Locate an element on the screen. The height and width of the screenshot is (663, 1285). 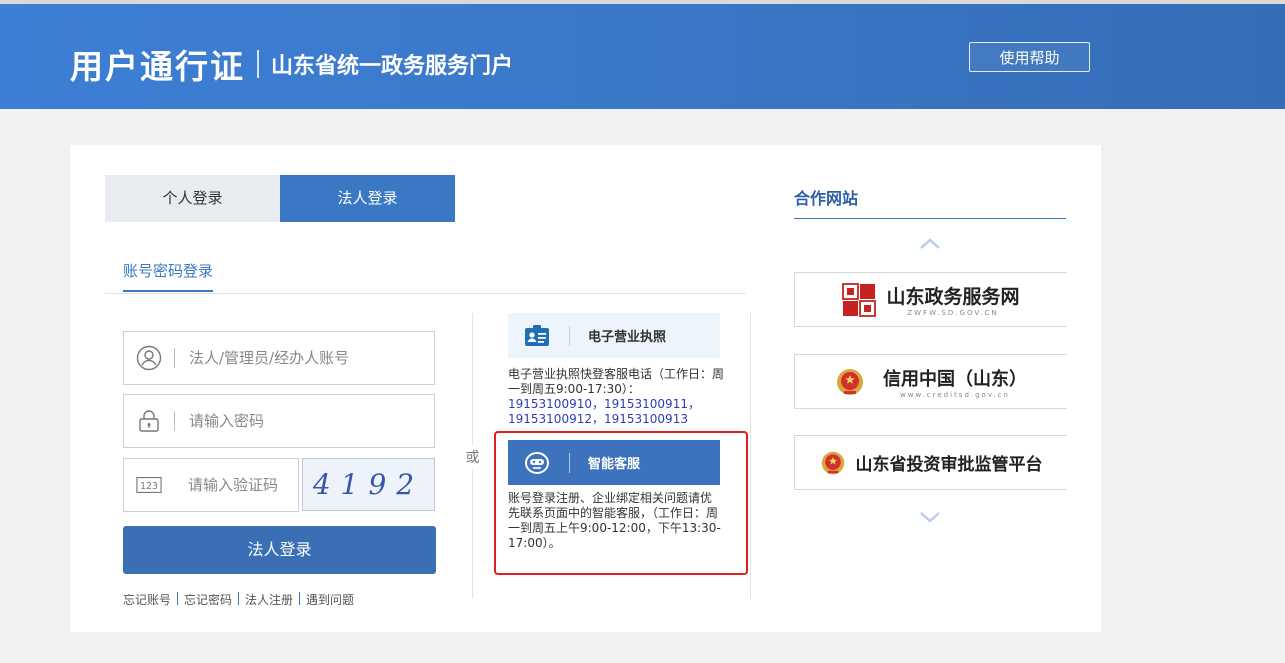
partner-url: www.creditsd.gov.cn is located at coordinates (955, 394).